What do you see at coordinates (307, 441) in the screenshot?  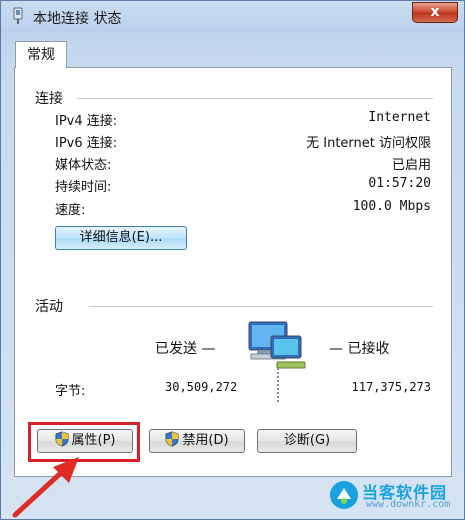 I see `diagnose-button: 诊断(G)` at bounding box center [307, 441].